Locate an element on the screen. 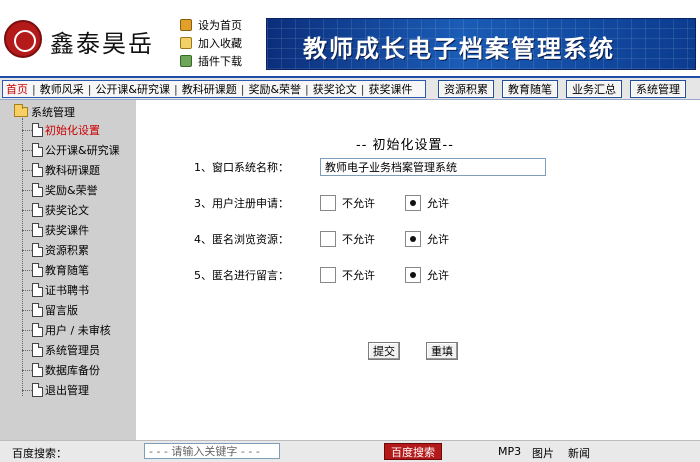 The image size is (700, 462). nav-item-awards: 奖励&荣誉 is located at coordinates (274, 89).